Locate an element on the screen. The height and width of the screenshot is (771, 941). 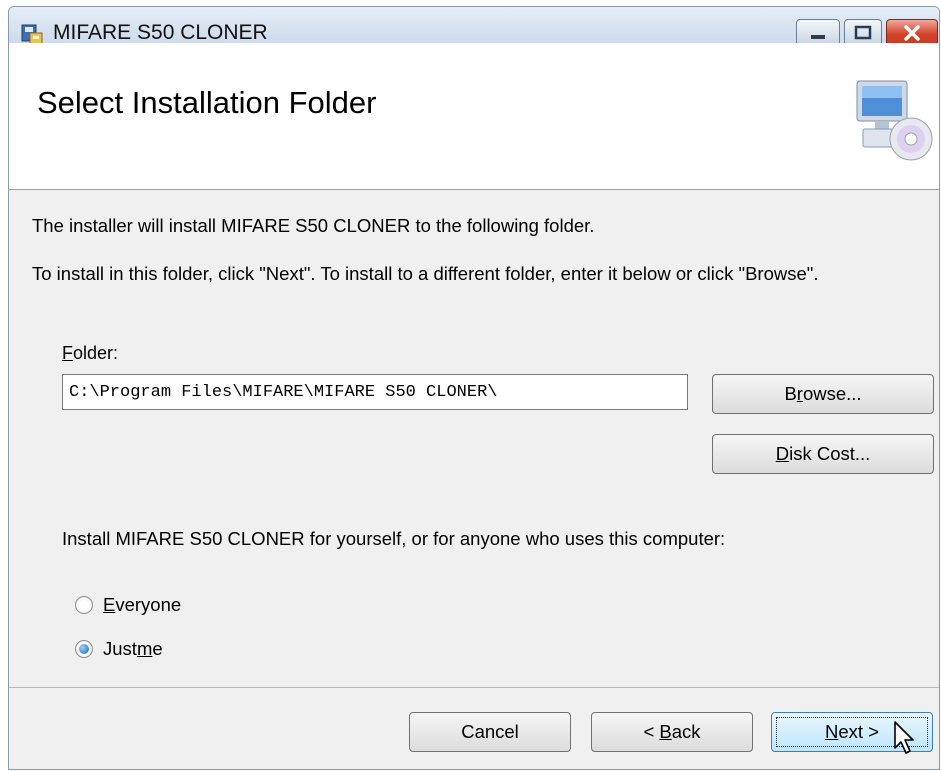
folder-label: Folder: is located at coordinates (90, 353).